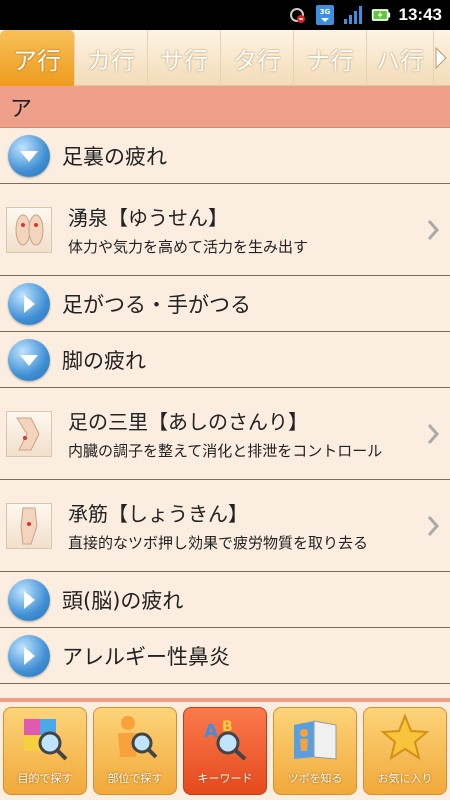 This screenshot has width=450, height=800. I want to click on tsubo-item-row: 承筋【しょうきん】 直接的なツボ押し効果で疲労物質を取り去る, so click(225, 526).